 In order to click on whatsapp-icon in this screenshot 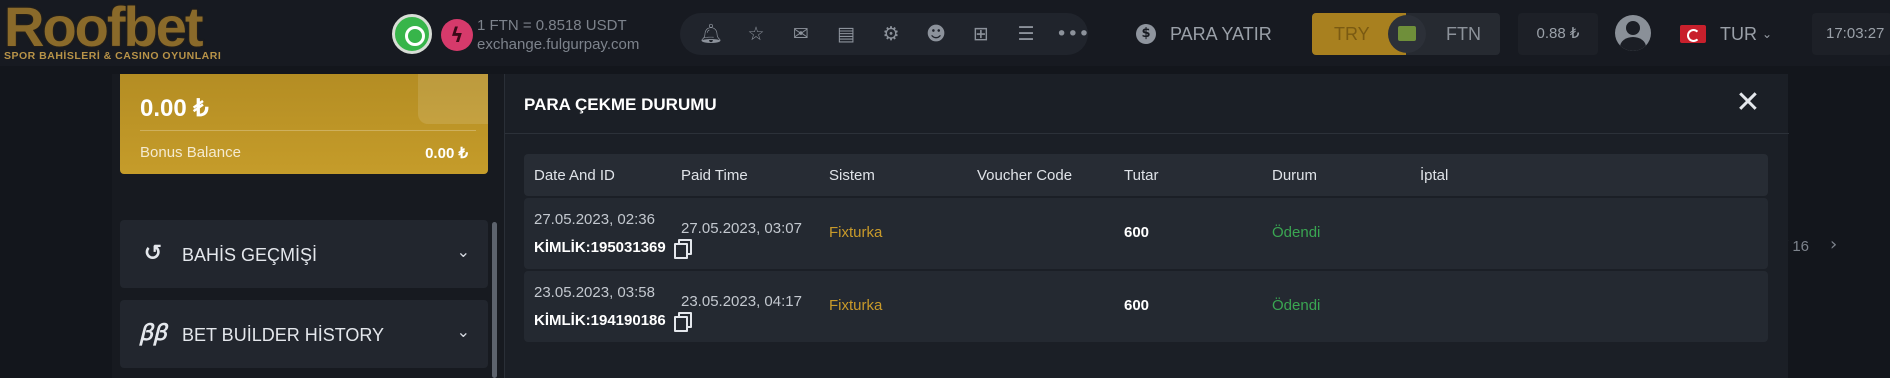, I will do `click(412, 34)`.